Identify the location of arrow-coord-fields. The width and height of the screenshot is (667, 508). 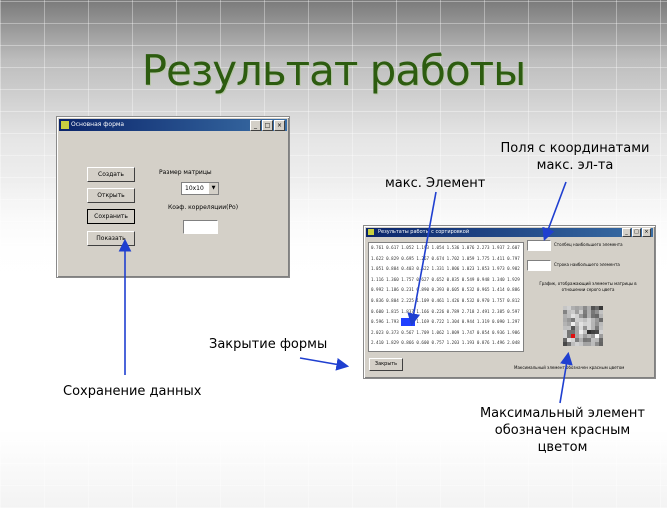
(554, 211).